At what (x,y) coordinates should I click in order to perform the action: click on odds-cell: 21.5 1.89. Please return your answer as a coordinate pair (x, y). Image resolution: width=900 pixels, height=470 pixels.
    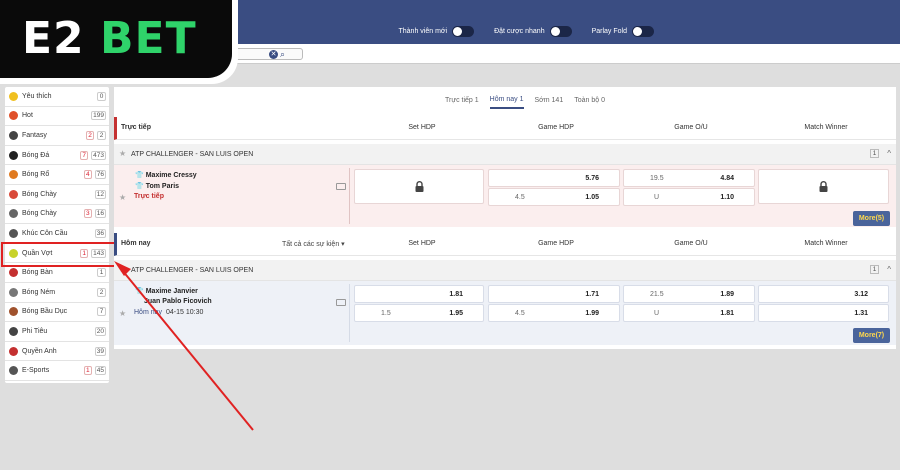
    Looking at the image, I should click on (689, 294).